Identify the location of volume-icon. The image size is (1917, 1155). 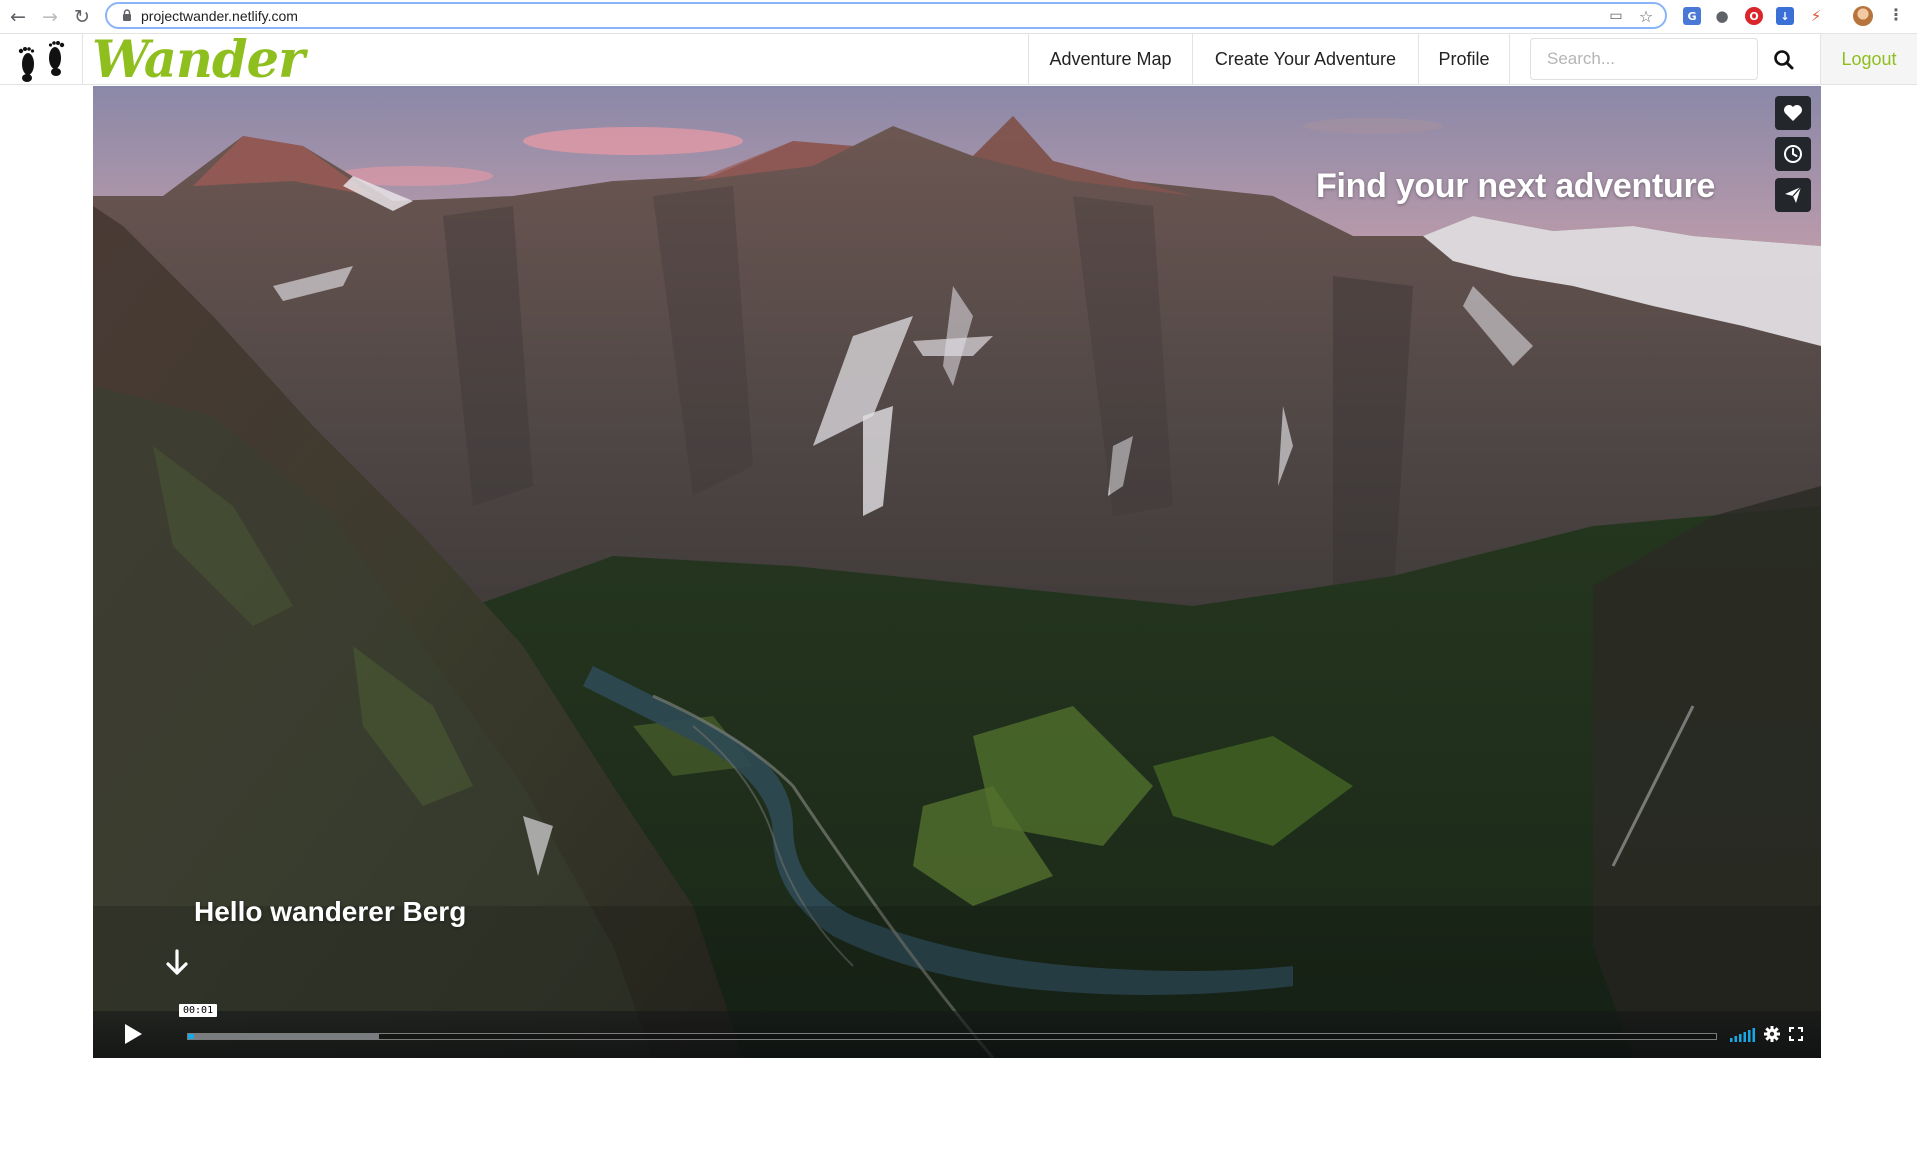
(1743, 1035).